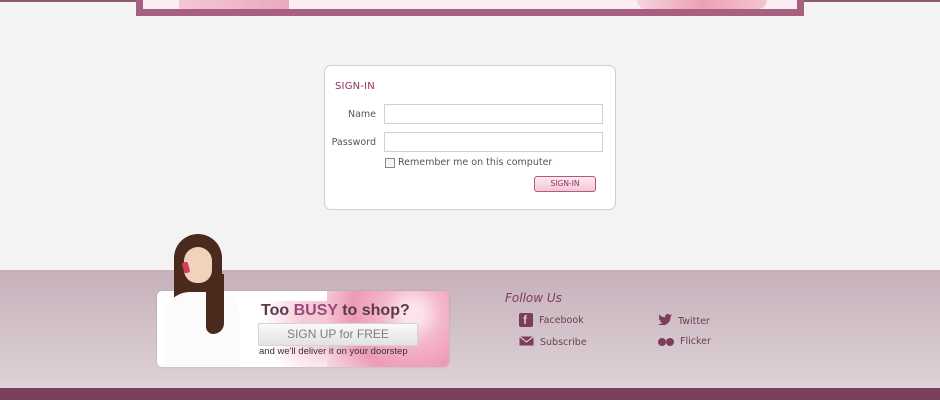 This screenshot has width=940, height=400. Describe the element at coordinates (338, 334) in the screenshot. I see `signup-free-button: SIGN UP for FREE` at that location.